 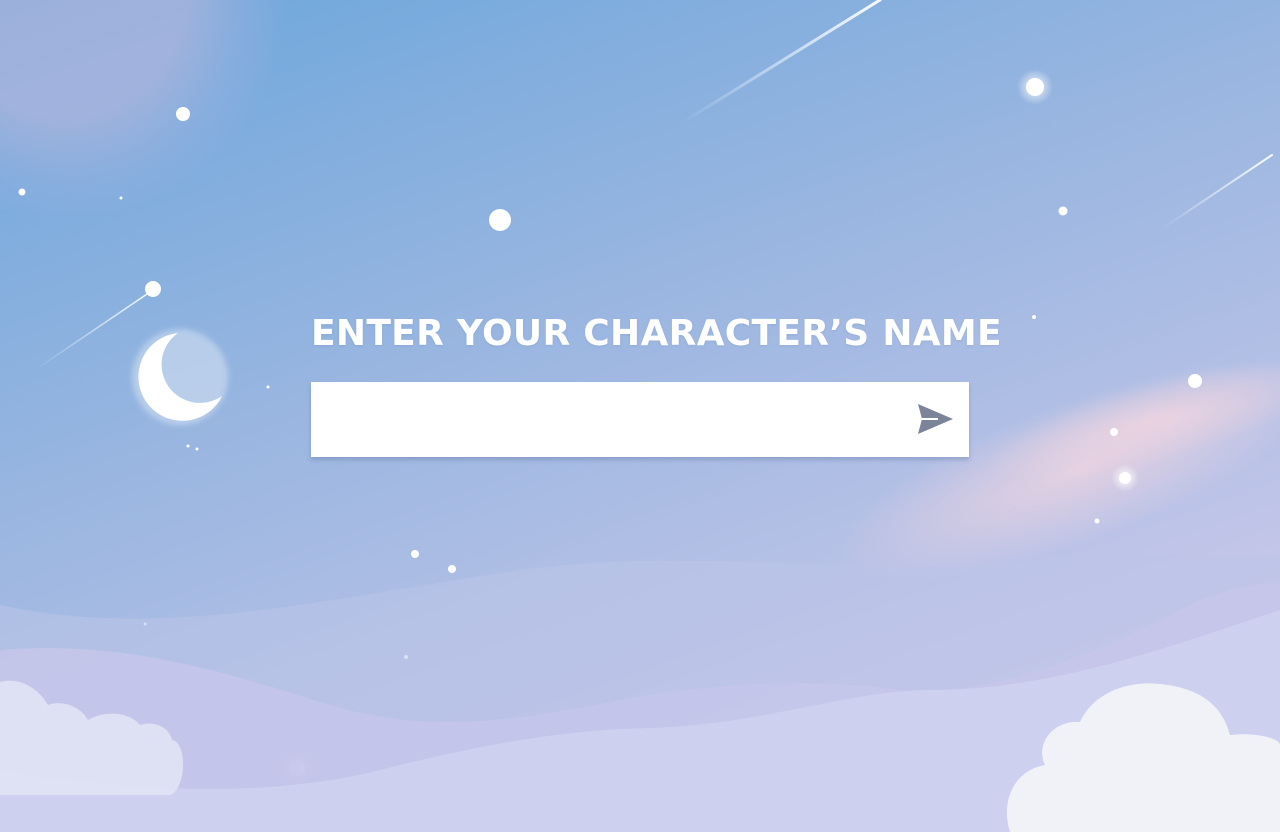 I want to click on character-name-form, so click(x=640, y=419).